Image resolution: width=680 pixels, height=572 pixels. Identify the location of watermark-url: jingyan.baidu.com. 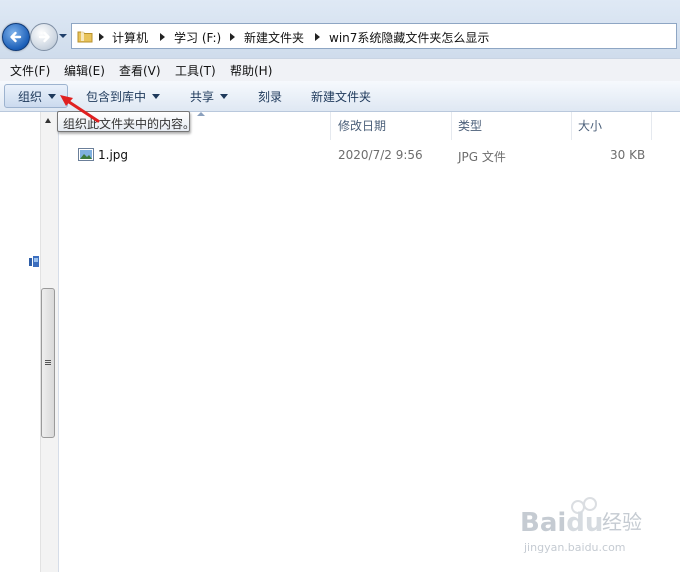
(574, 547).